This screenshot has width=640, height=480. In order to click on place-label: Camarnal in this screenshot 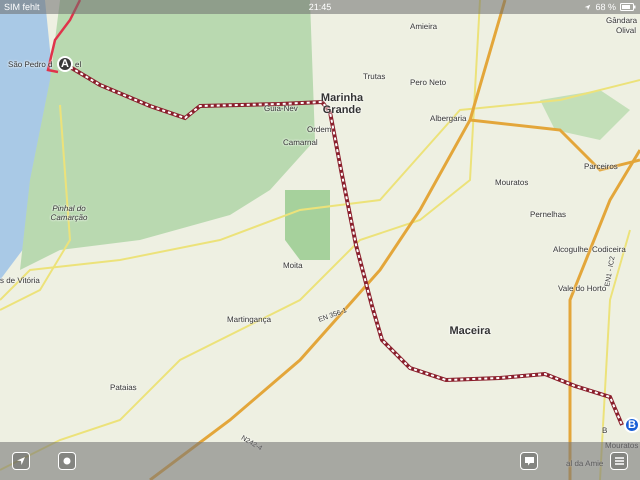, I will do `click(300, 142)`.